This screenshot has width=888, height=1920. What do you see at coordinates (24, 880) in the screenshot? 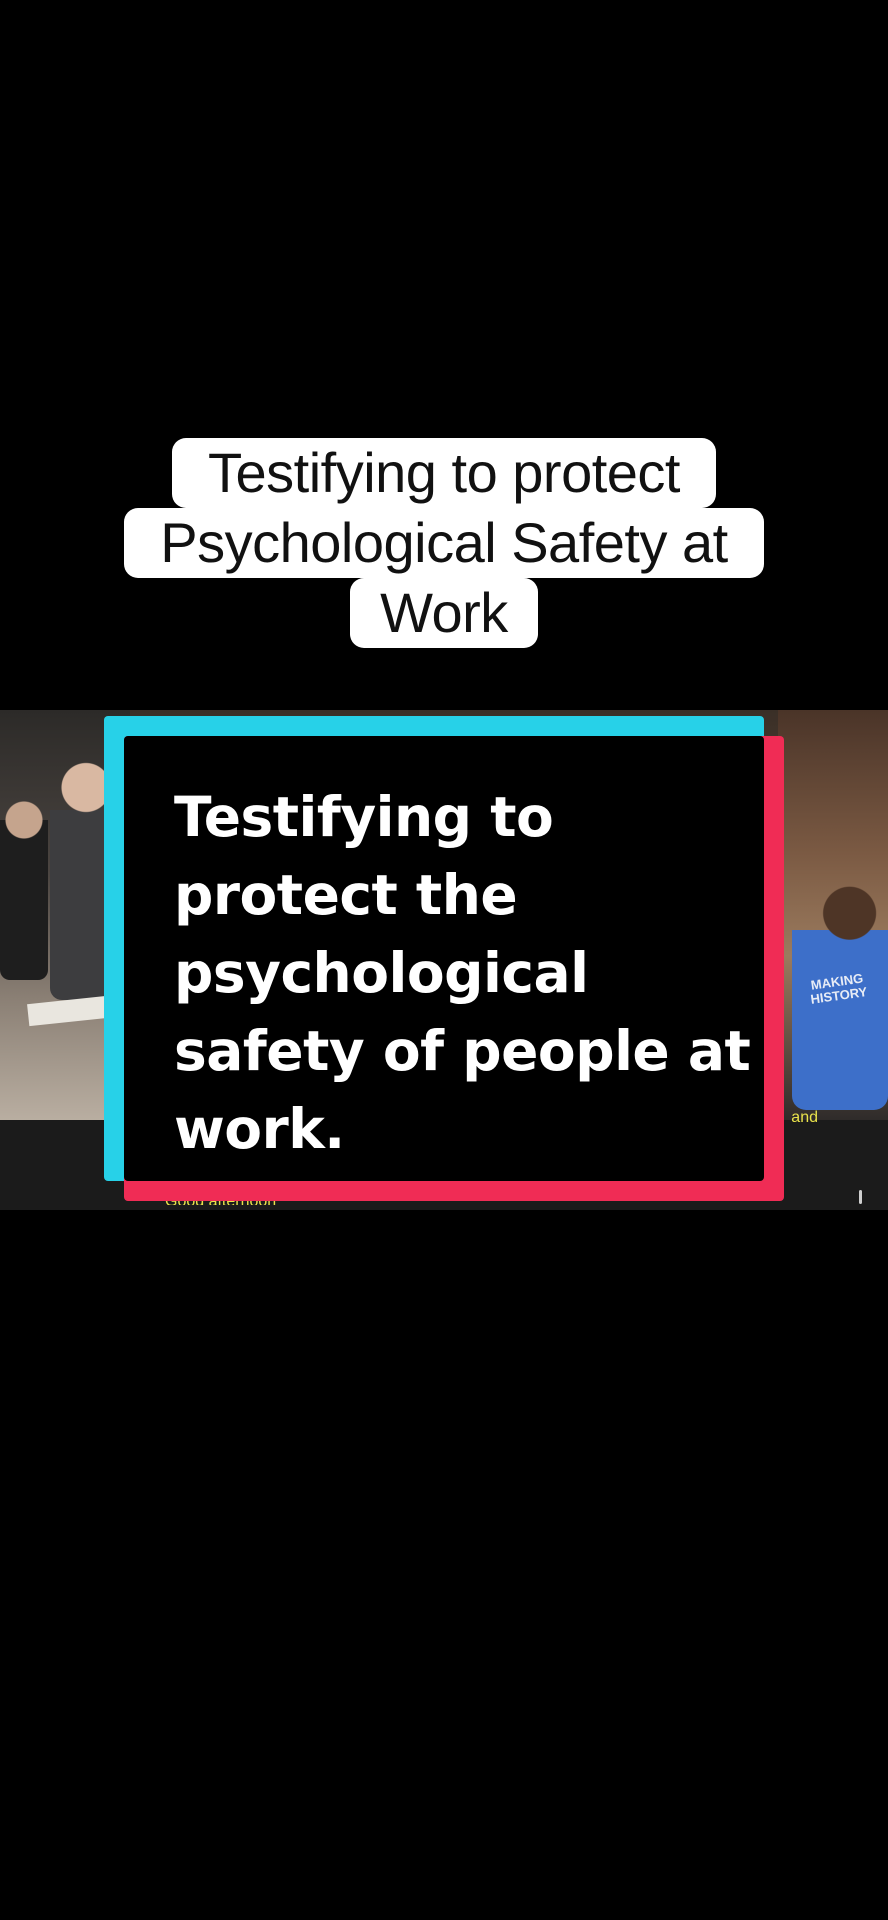
I see `audience-person-masked` at bounding box center [24, 880].